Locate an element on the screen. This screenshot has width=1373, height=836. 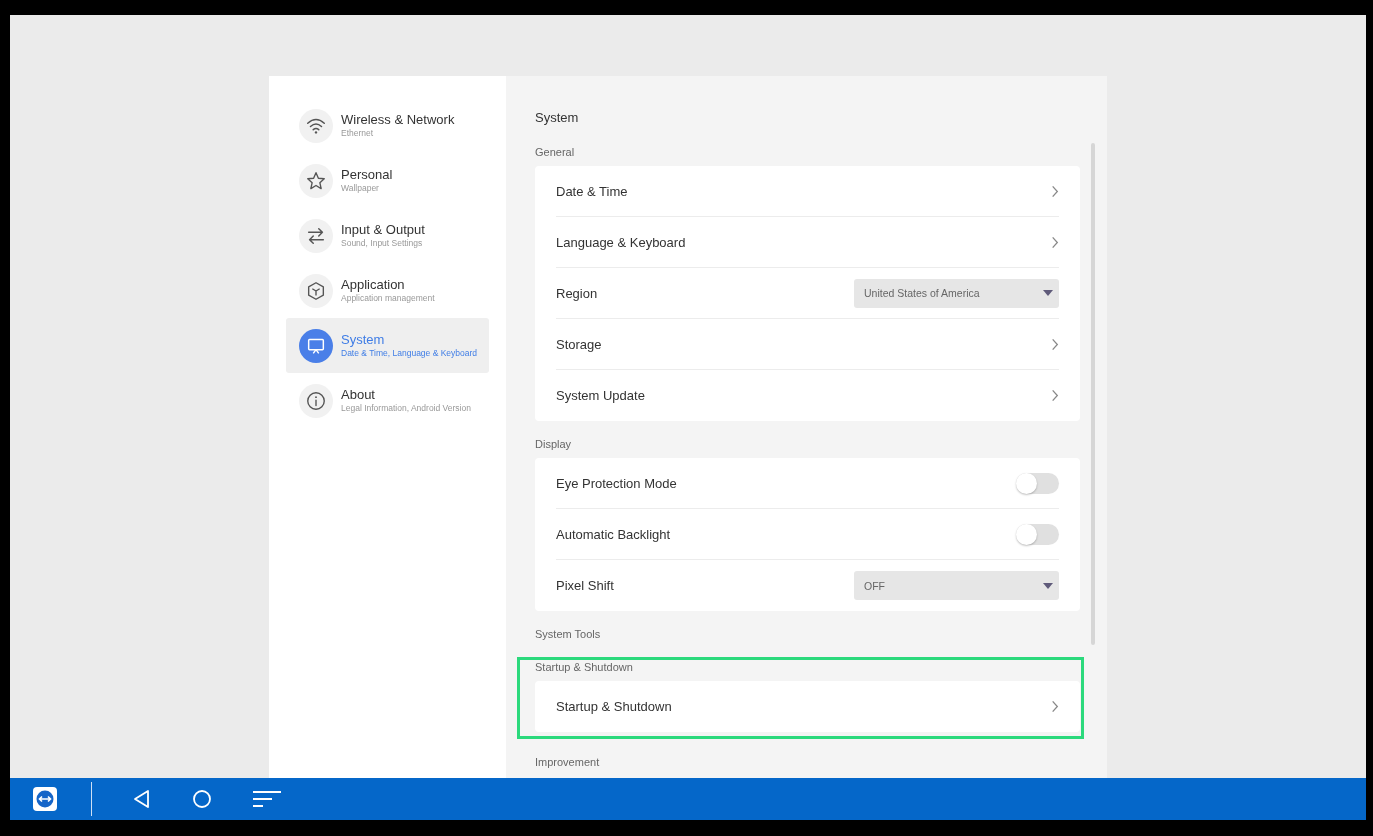
sidebar-item-title: Wireless & Network is located at coordinates (398, 120).